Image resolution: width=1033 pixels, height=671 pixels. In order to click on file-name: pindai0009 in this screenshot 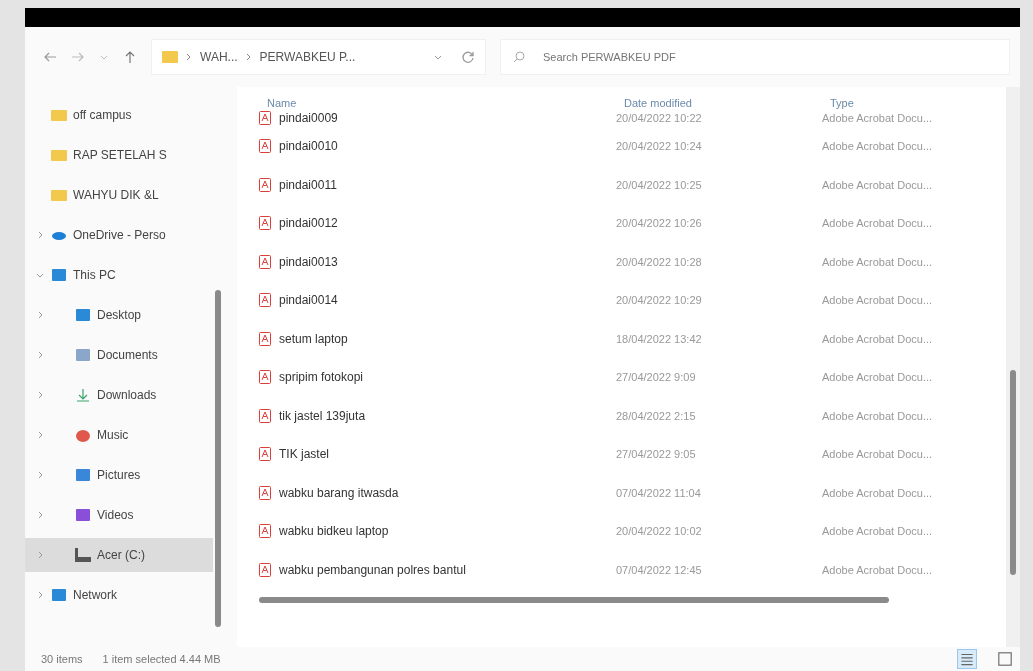, I will do `click(308, 118)`.